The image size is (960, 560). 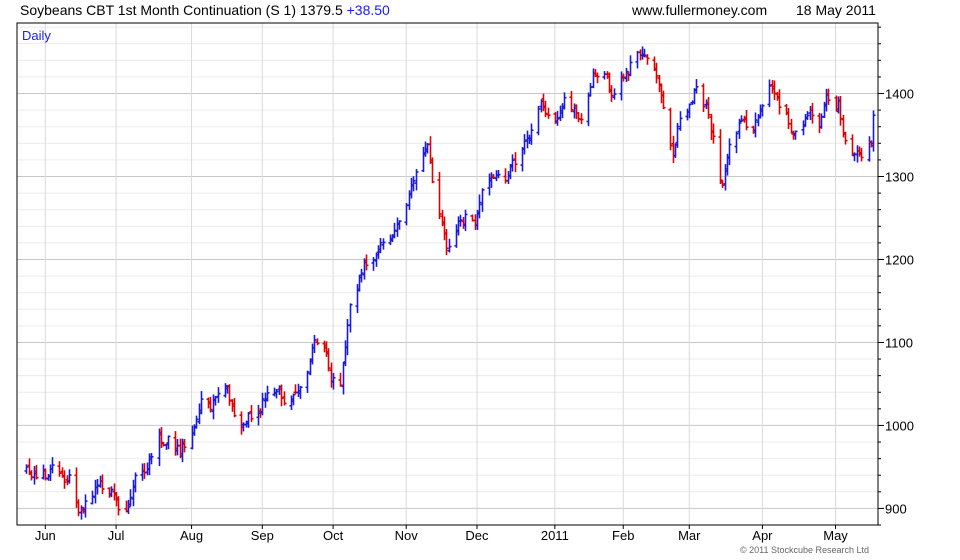 What do you see at coordinates (407, 535) in the screenshot?
I see `x-tick-label: Nov` at bounding box center [407, 535].